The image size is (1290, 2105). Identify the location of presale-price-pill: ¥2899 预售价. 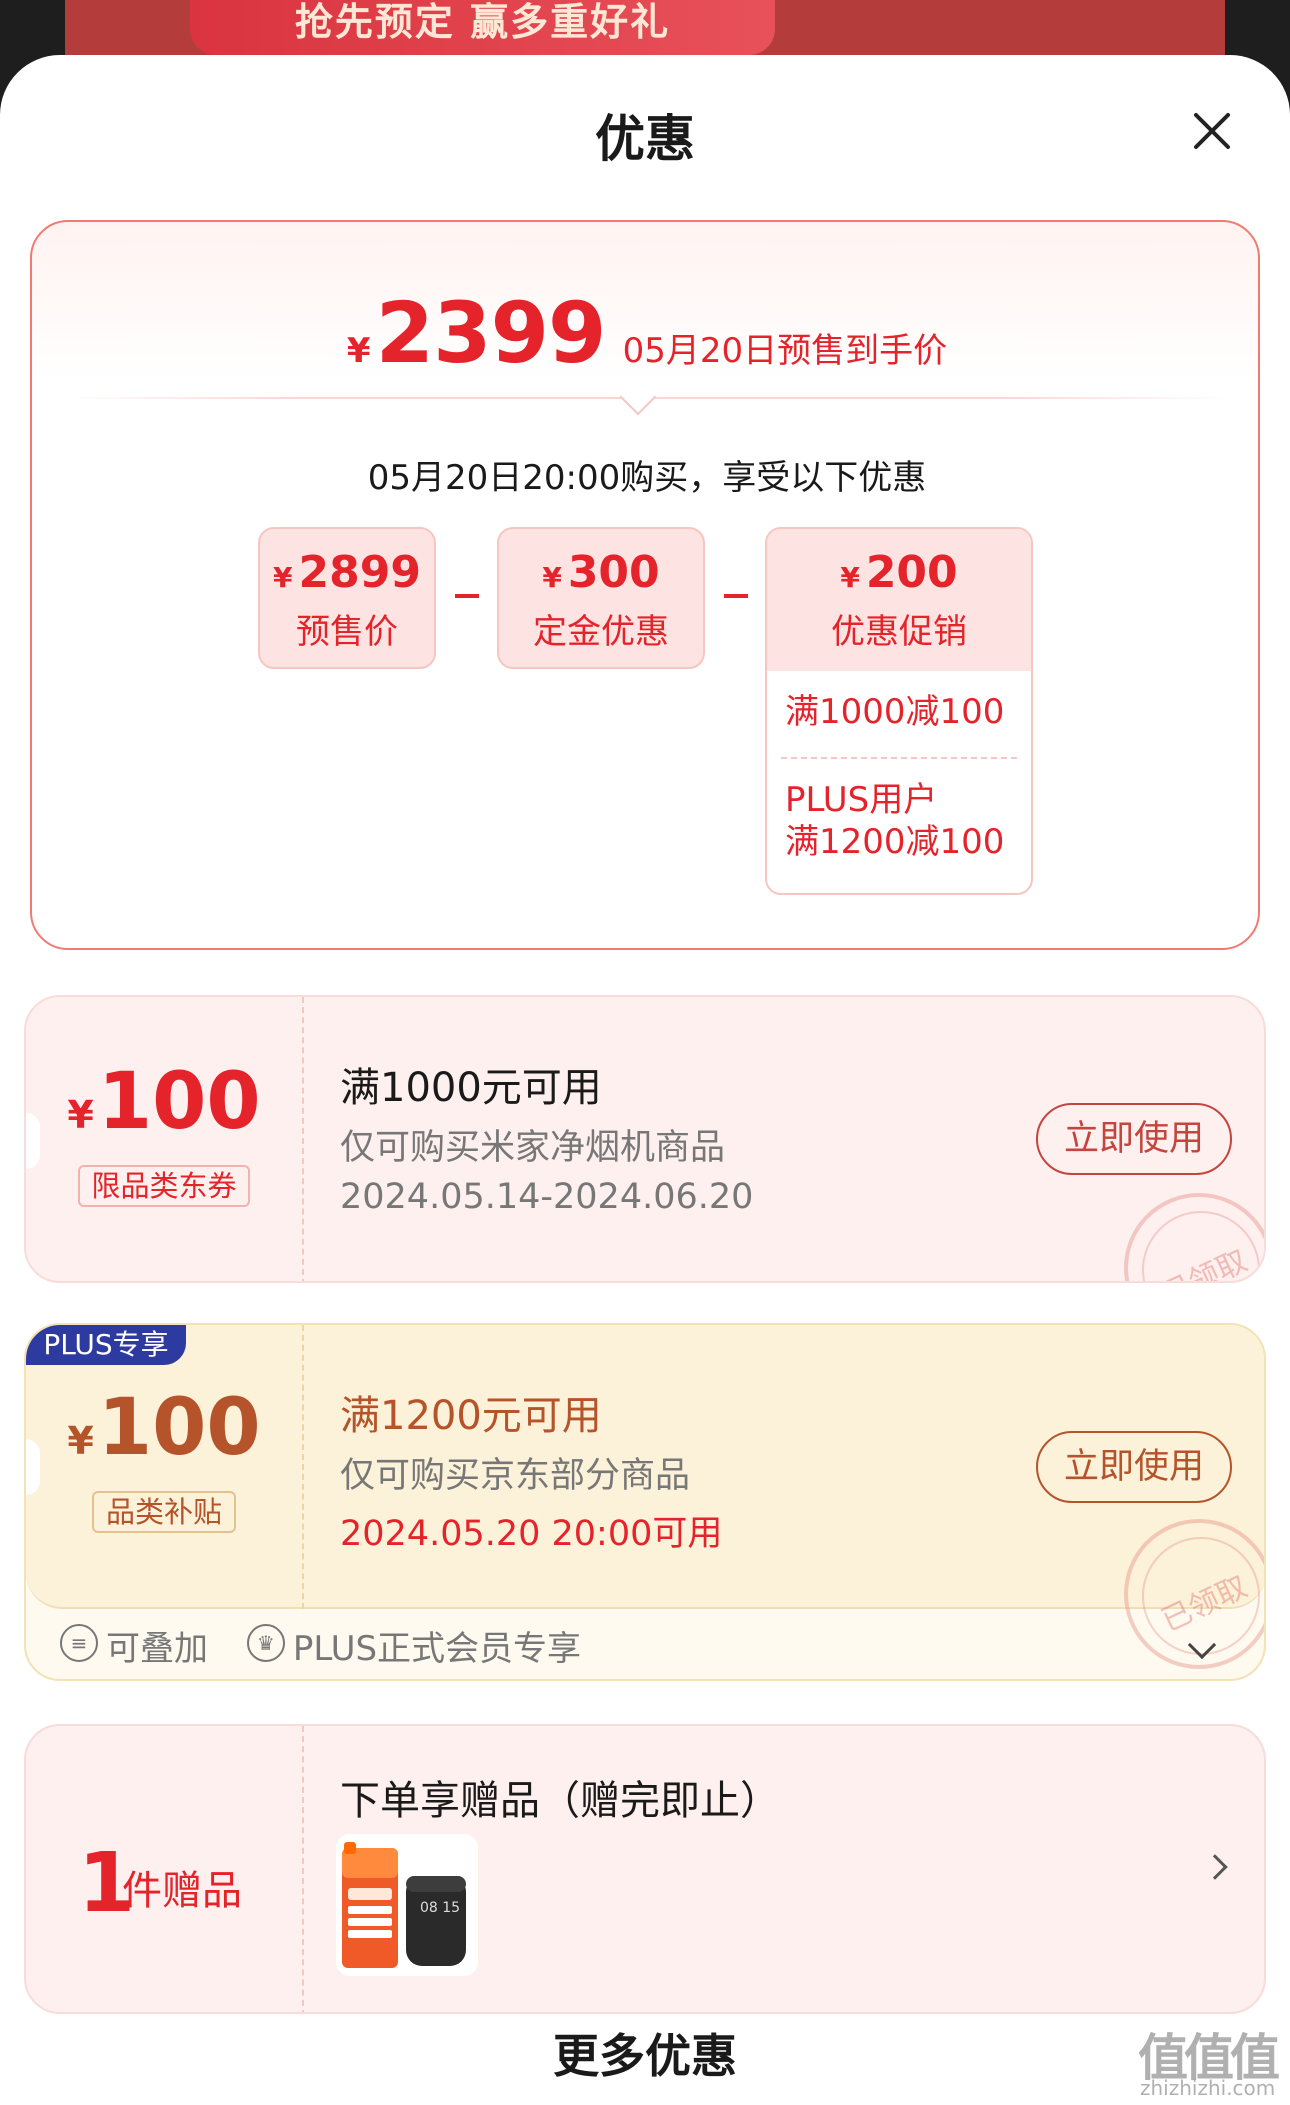
(347, 598).